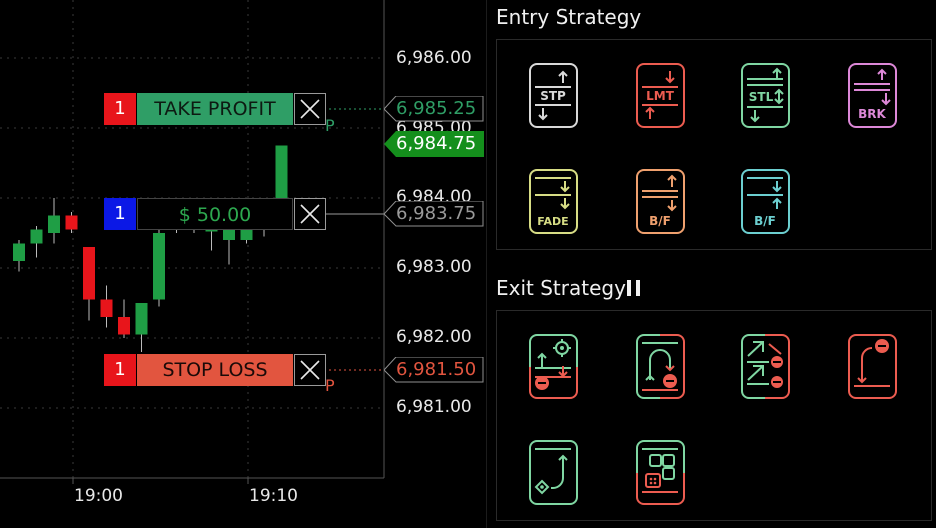  I want to click on exit-target-stop-button, so click(554, 367).